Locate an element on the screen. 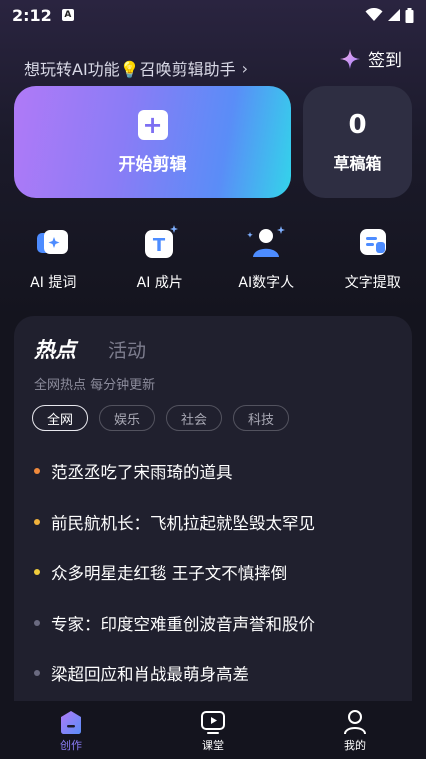 The width and height of the screenshot is (426, 759). draft-count: 0 is located at coordinates (357, 125).